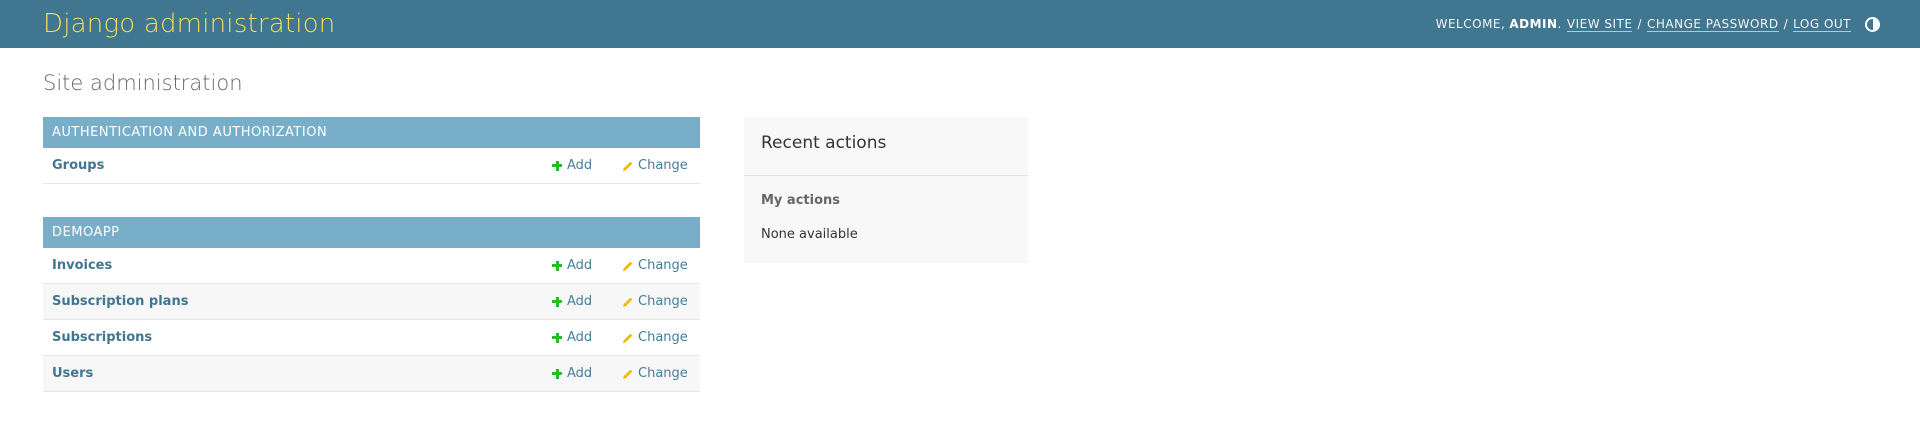 The height and width of the screenshot is (425, 1920). What do you see at coordinates (886, 146) in the screenshot?
I see `recent-actions-title: Recent actions` at bounding box center [886, 146].